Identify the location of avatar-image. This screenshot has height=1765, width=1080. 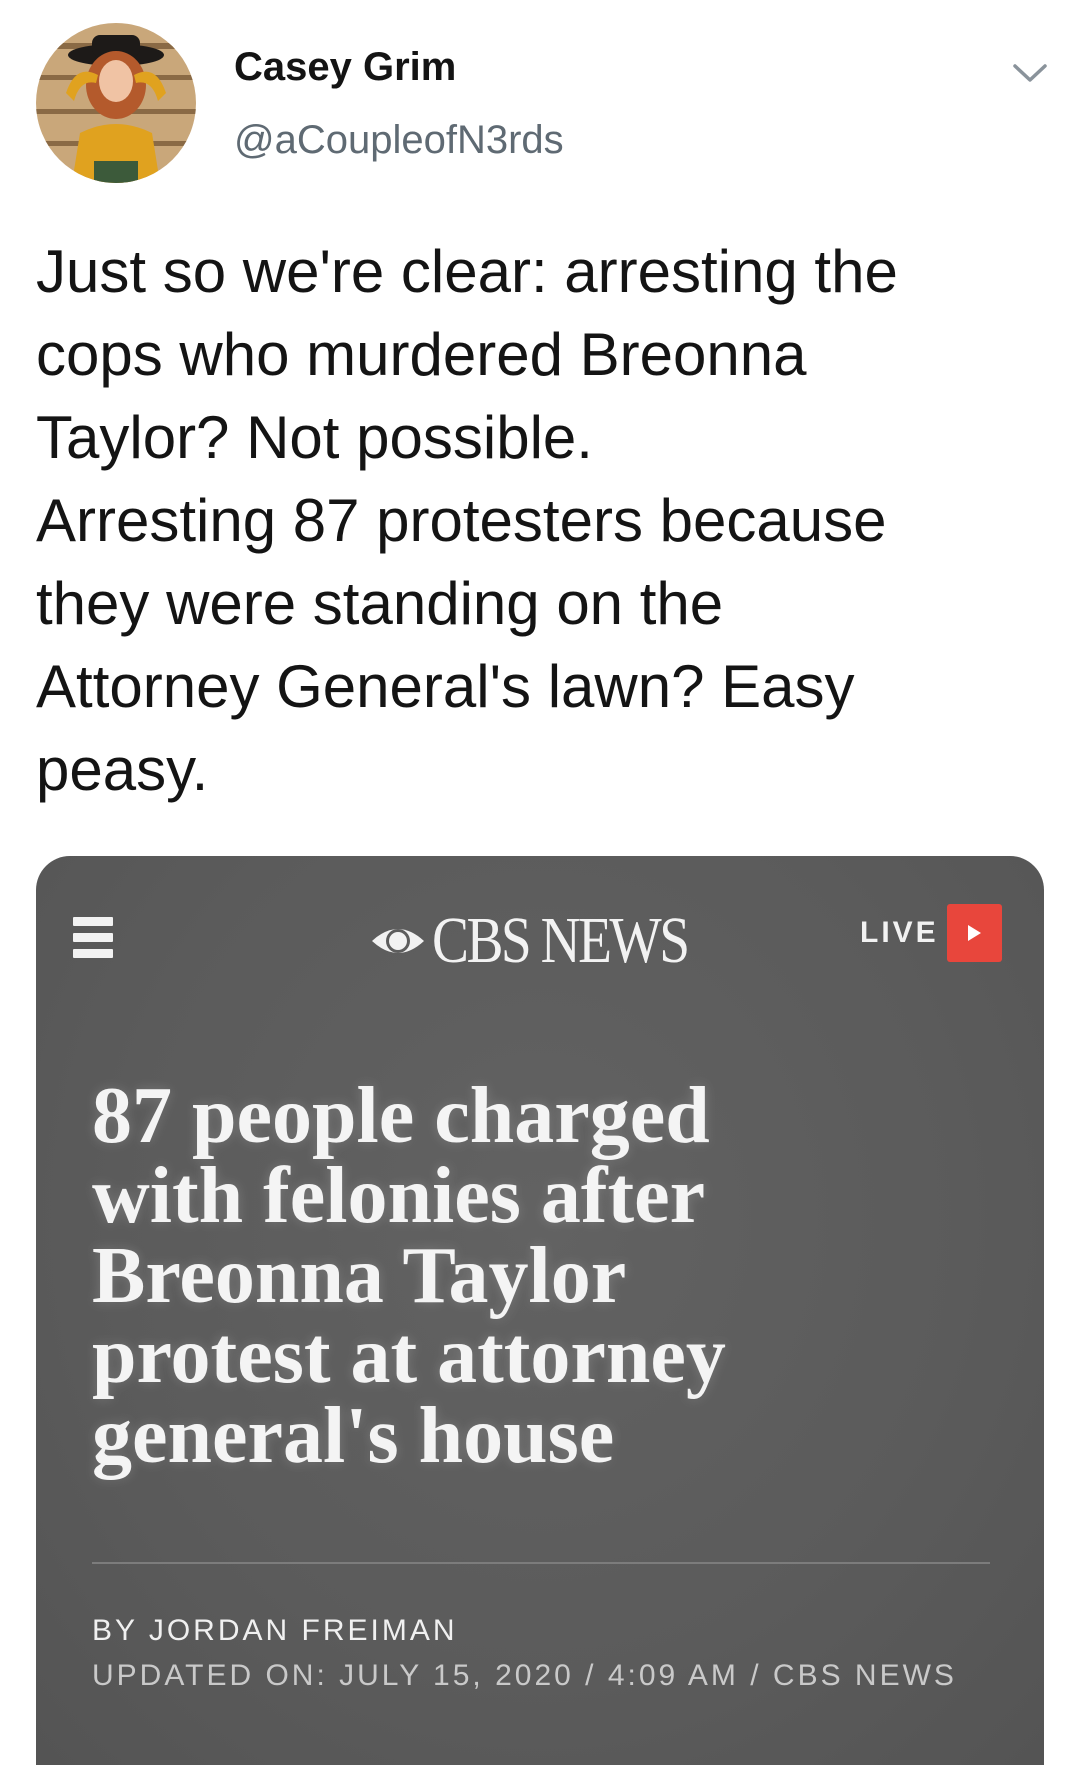
(116, 103).